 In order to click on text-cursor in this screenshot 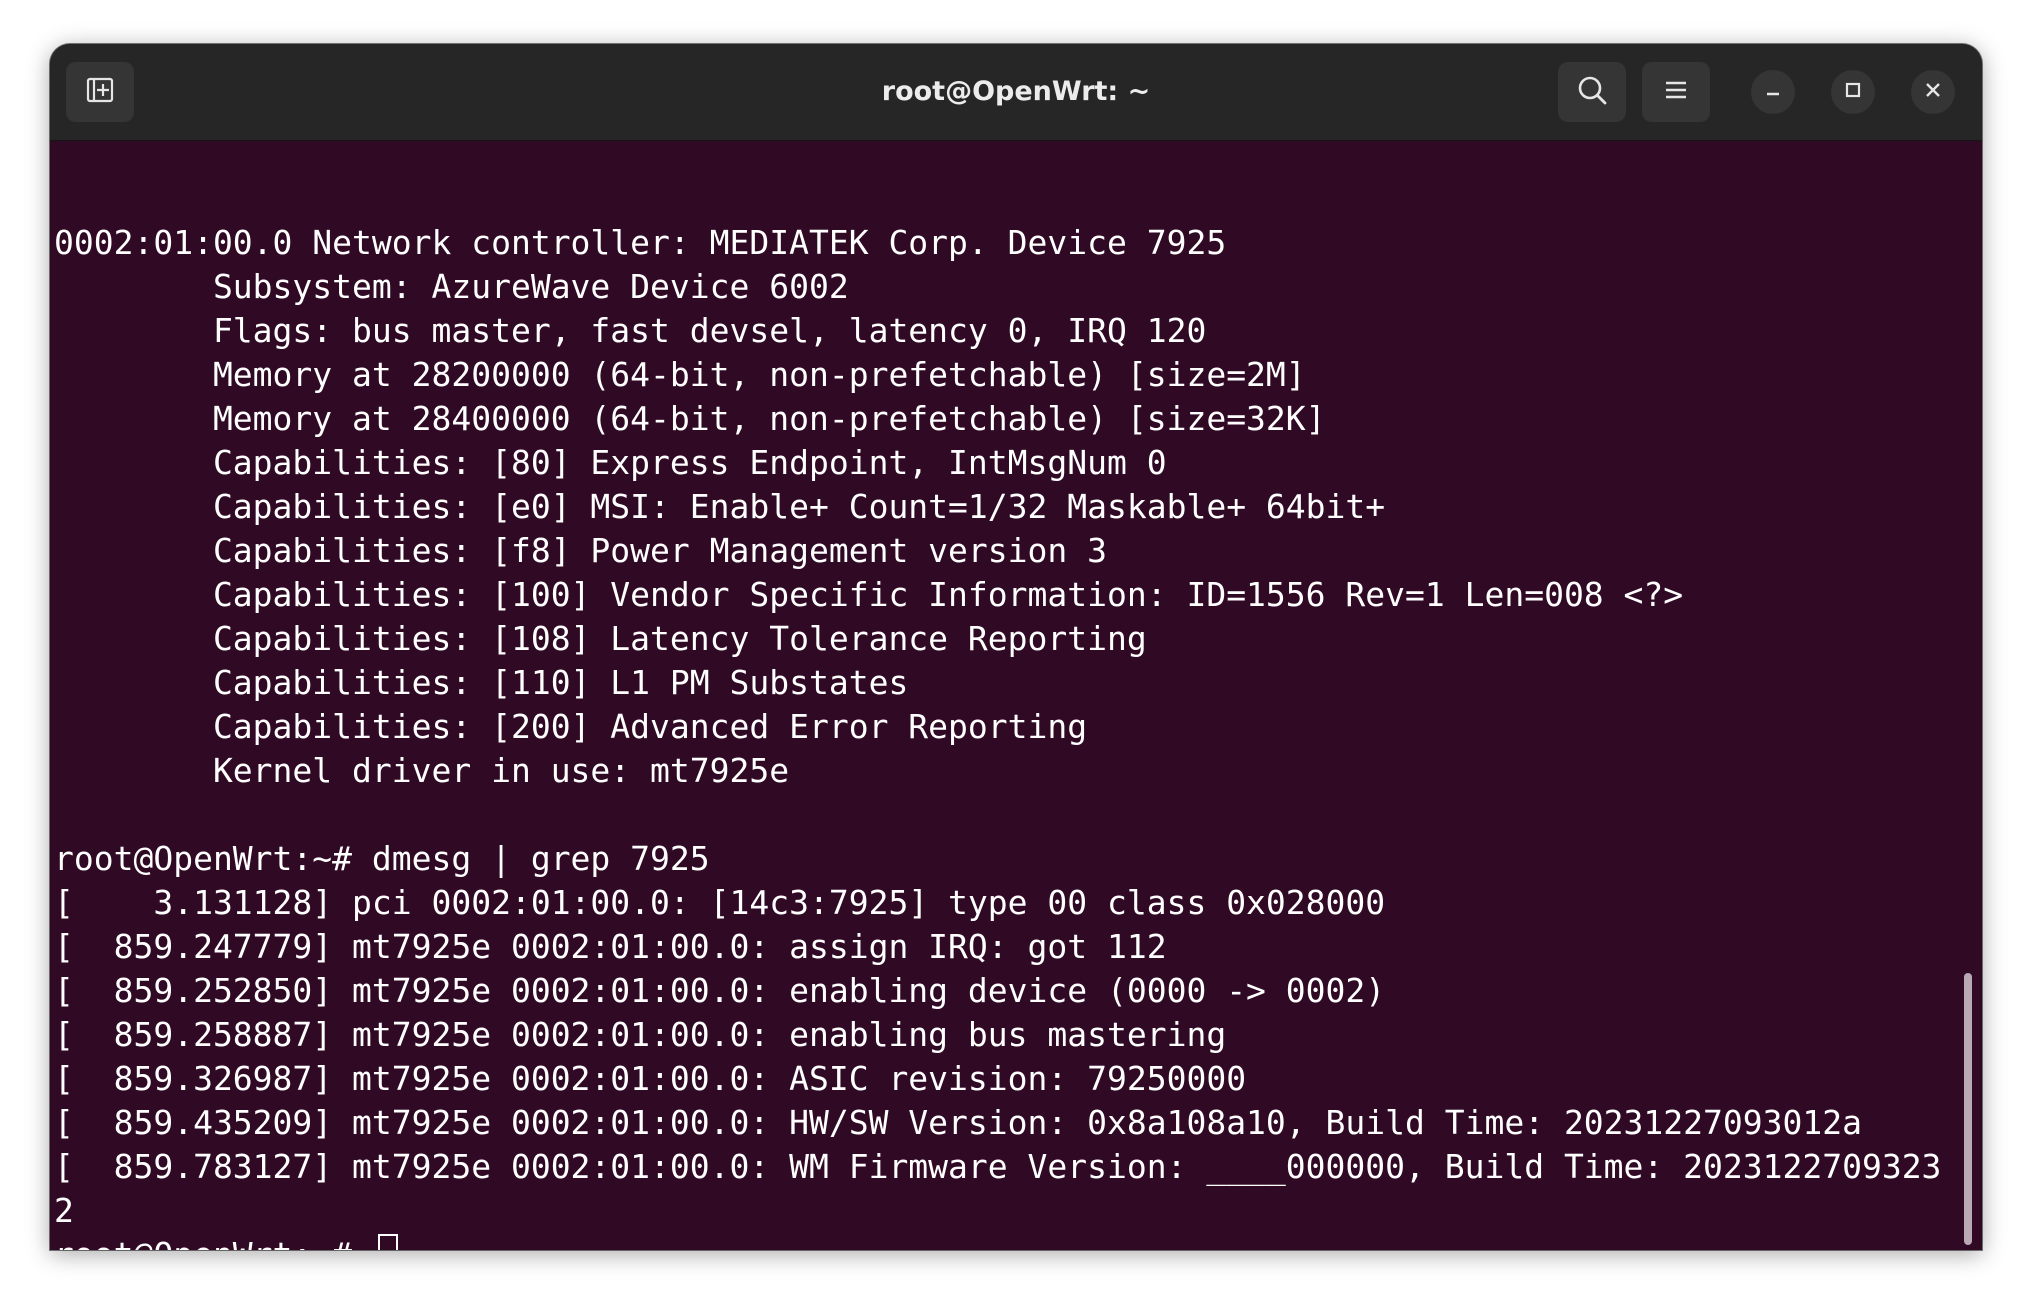, I will do `click(387, 1242)`.